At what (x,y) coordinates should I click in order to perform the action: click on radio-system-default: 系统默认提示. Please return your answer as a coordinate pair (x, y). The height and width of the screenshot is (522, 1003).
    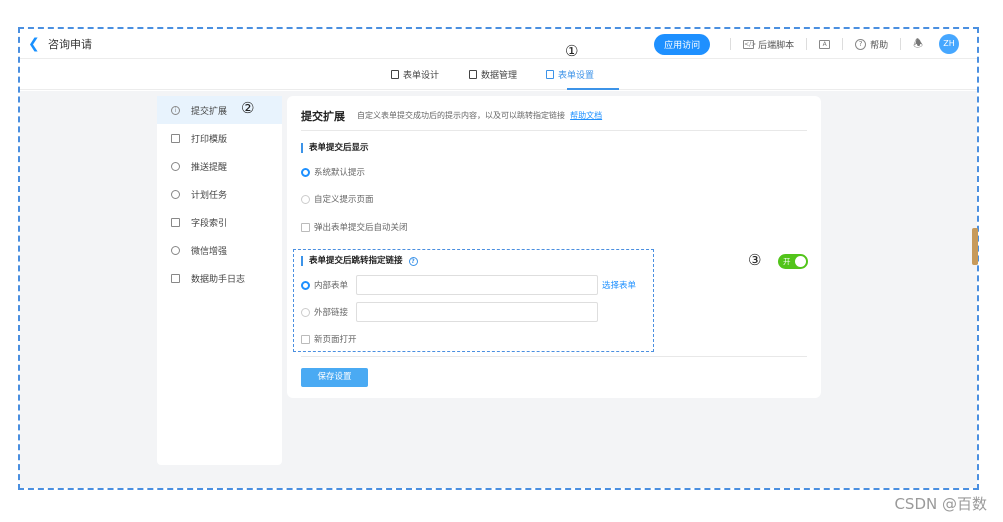
    Looking at the image, I should click on (333, 172).